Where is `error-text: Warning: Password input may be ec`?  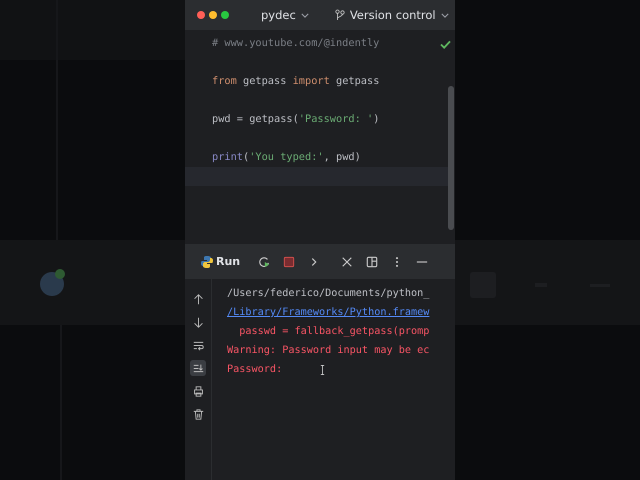
error-text: Warning: Password input may be ec is located at coordinates (328, 351).